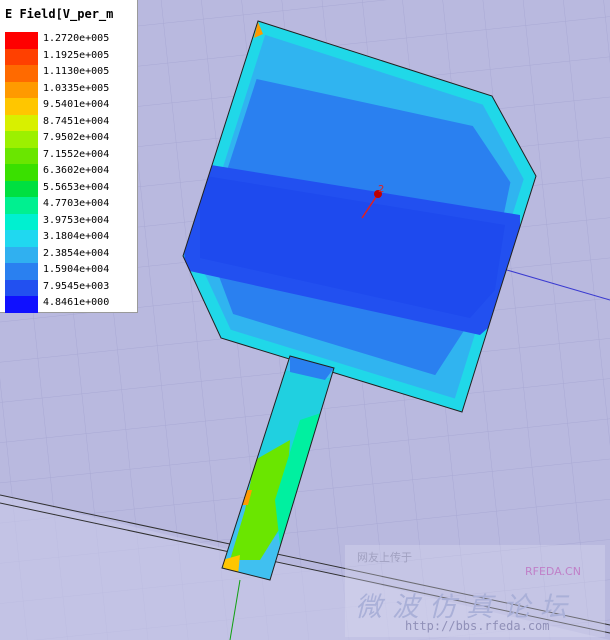  What do you see at coordinates (76, 154) in the screenshot?
I see `legend-value: 7.1552e+004` at bounding box center [76, 154].